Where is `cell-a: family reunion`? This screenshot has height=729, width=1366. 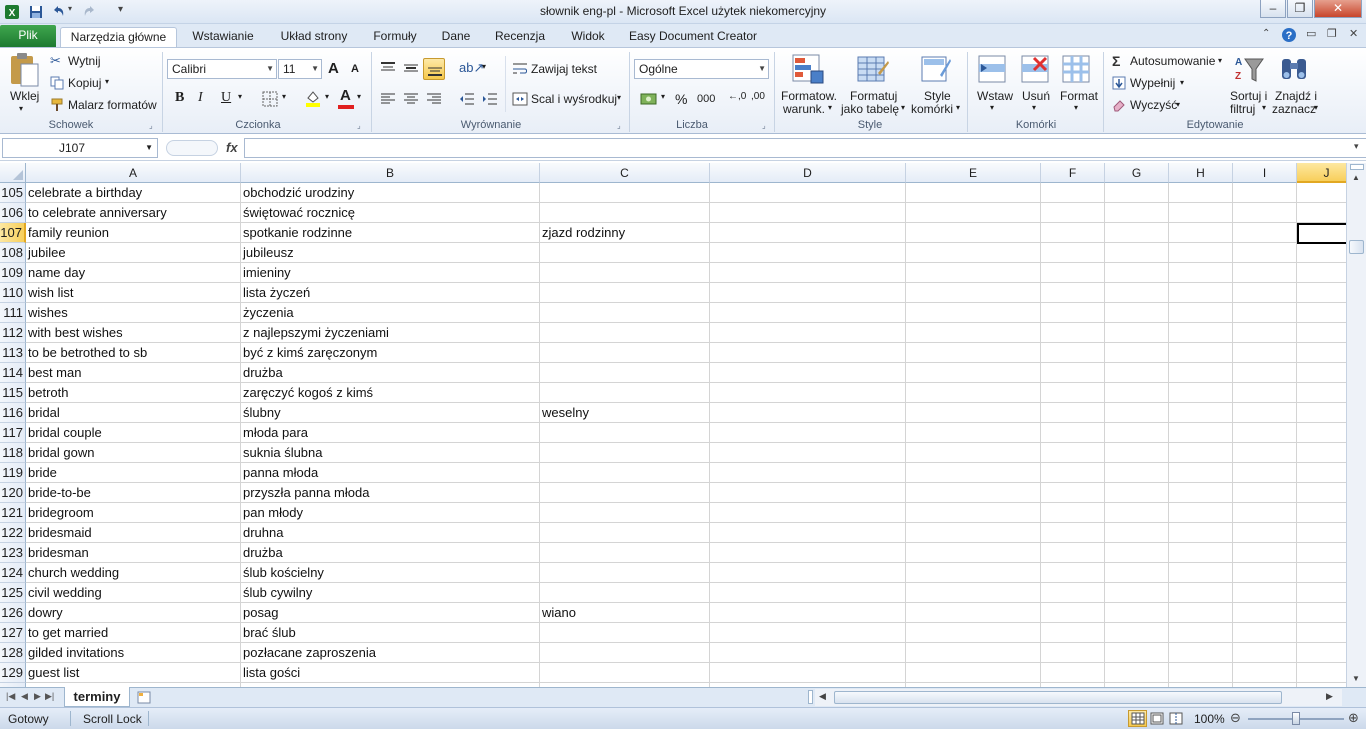 cell-a: family reunion is located at coordinates (133, 233).